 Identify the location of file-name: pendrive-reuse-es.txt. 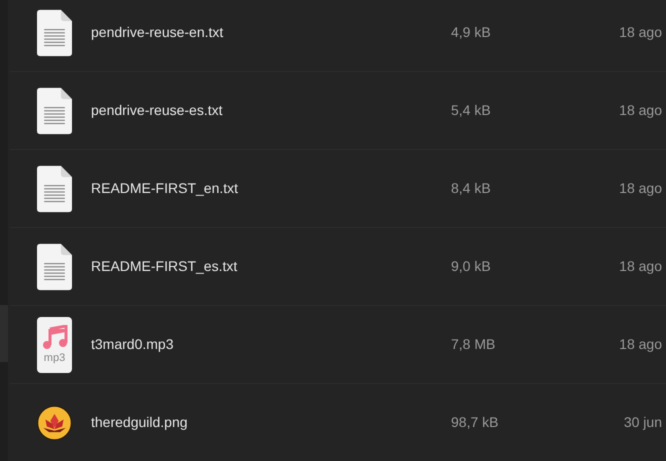
(157, 110).